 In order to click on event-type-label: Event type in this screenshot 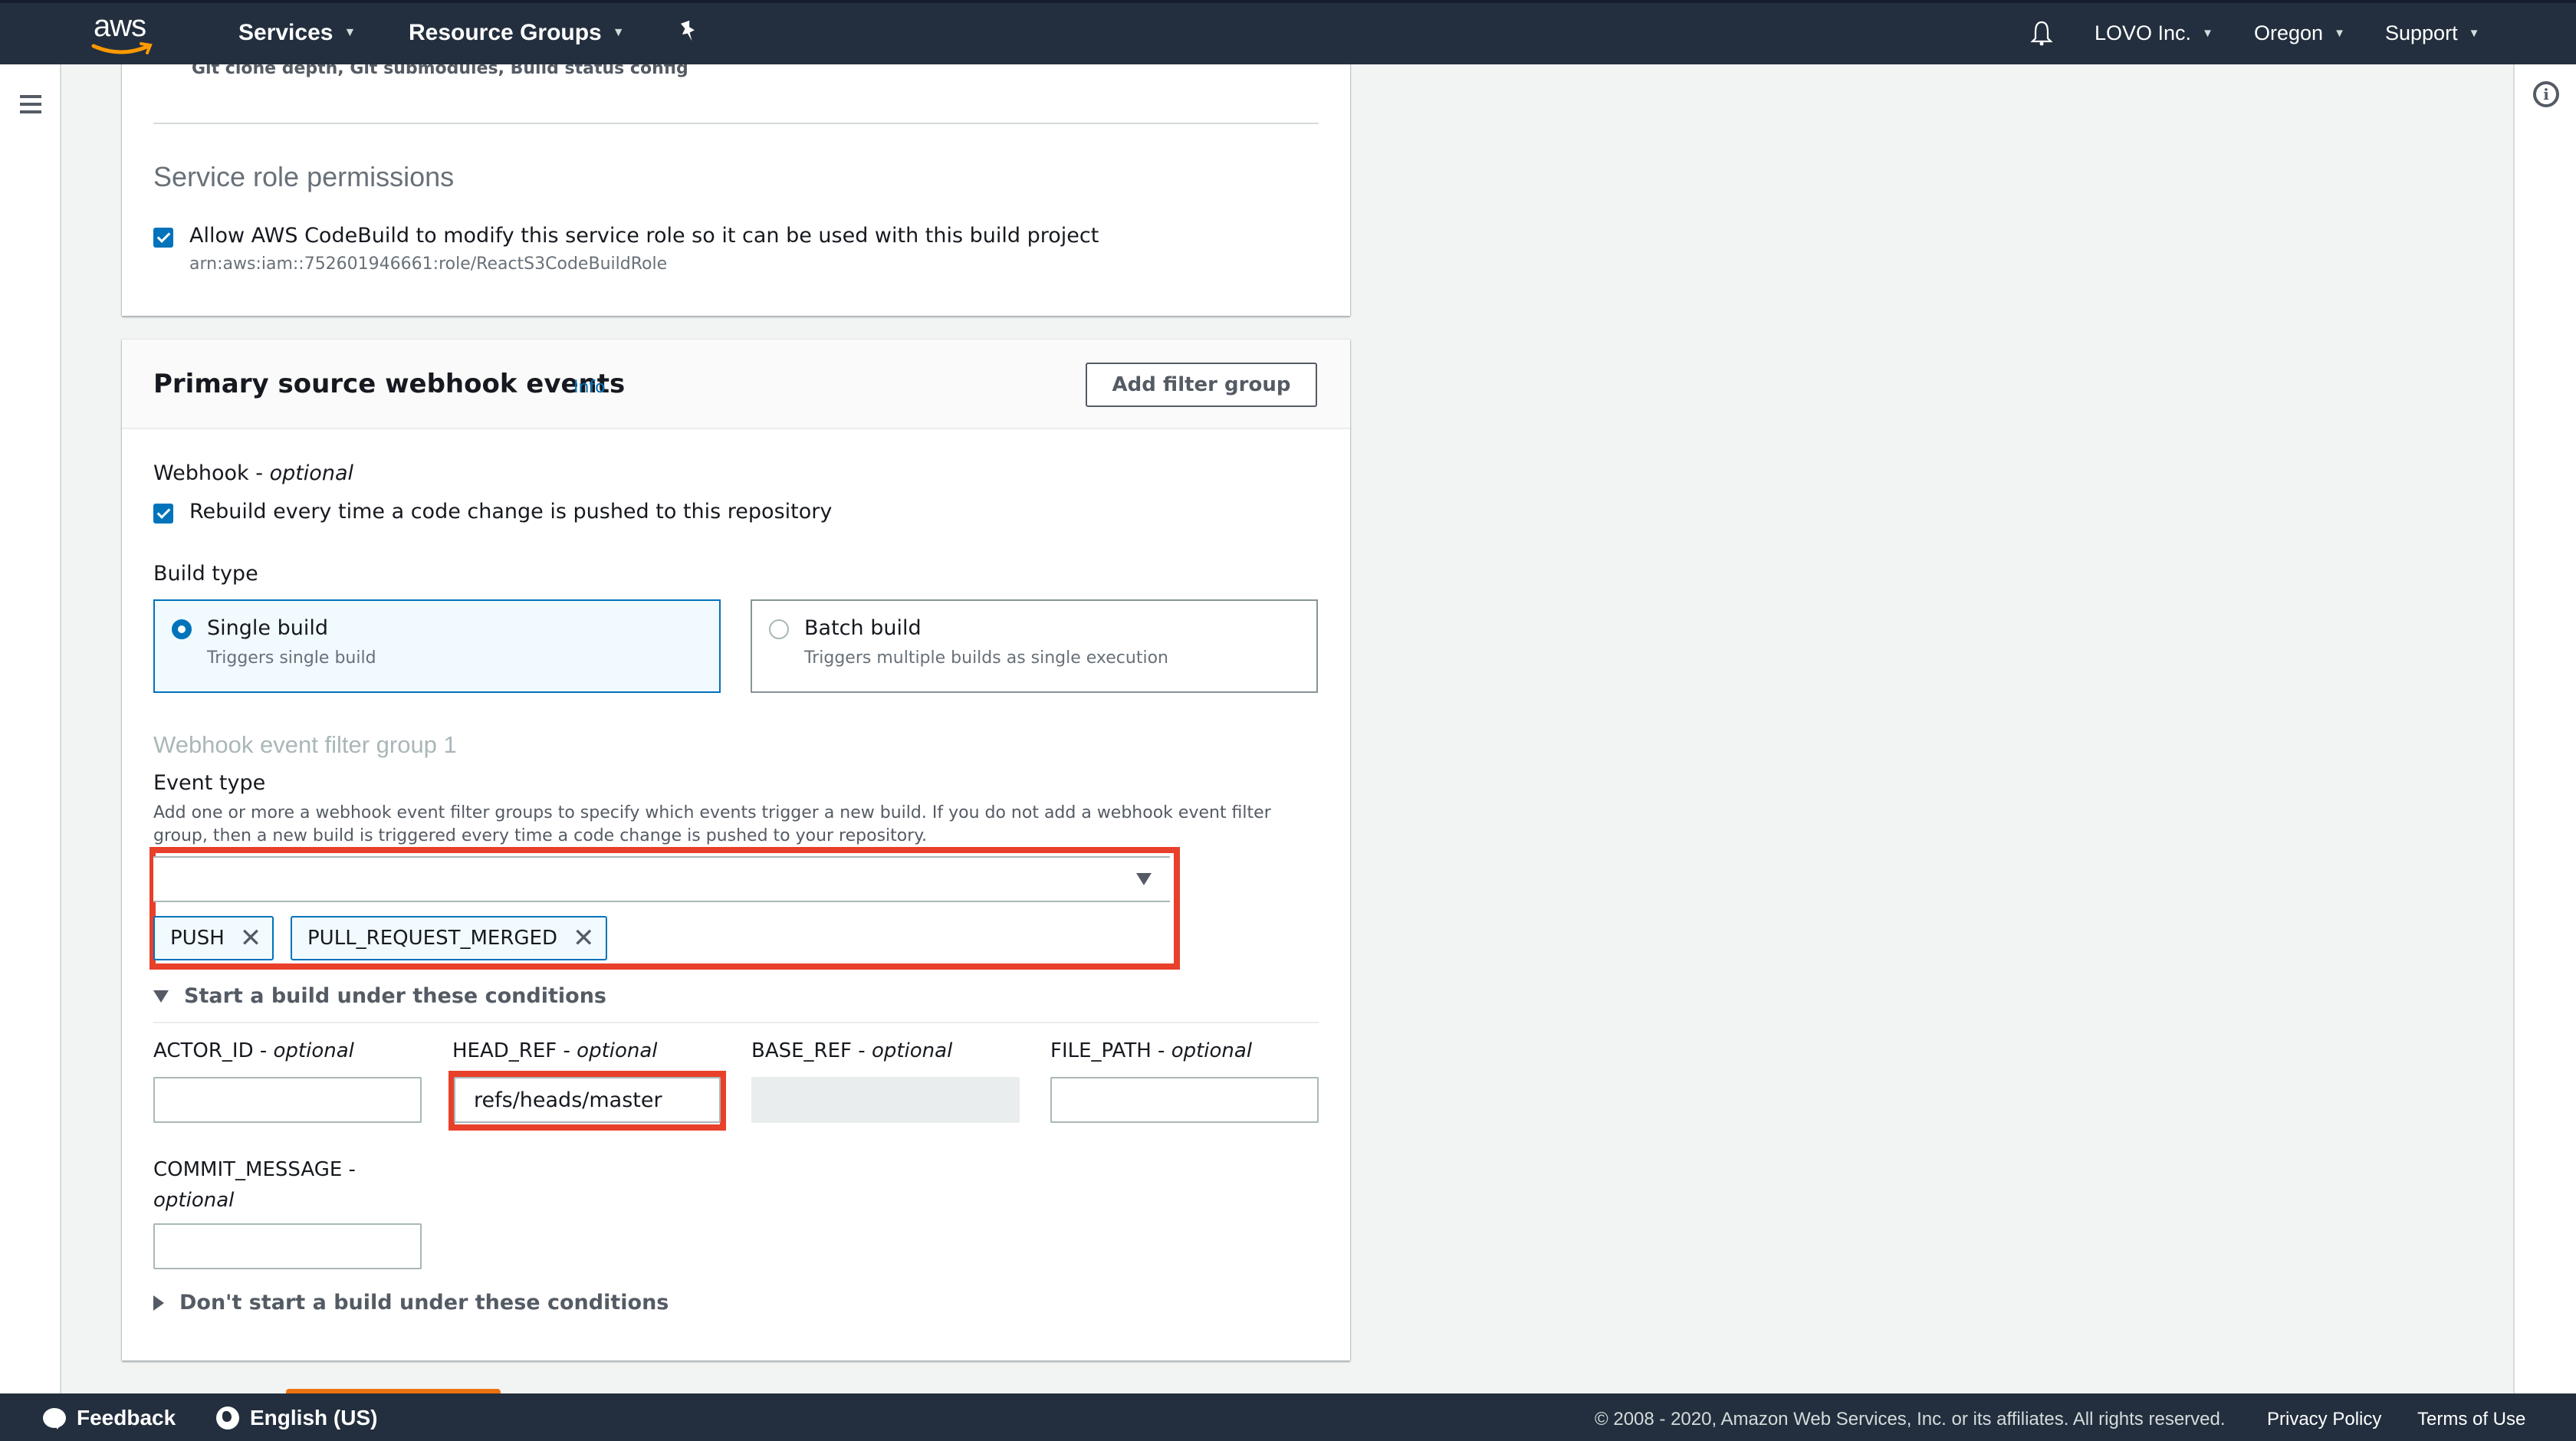, I will do `click(209, 783)`.